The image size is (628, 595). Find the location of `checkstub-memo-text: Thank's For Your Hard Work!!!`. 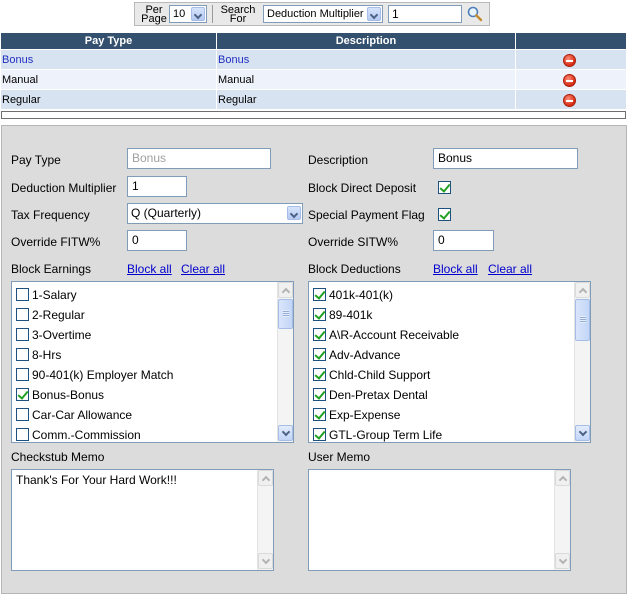

checkstub-memo-text: Thank's For Your Hard Work!!! is located at coordinates (96, 480).